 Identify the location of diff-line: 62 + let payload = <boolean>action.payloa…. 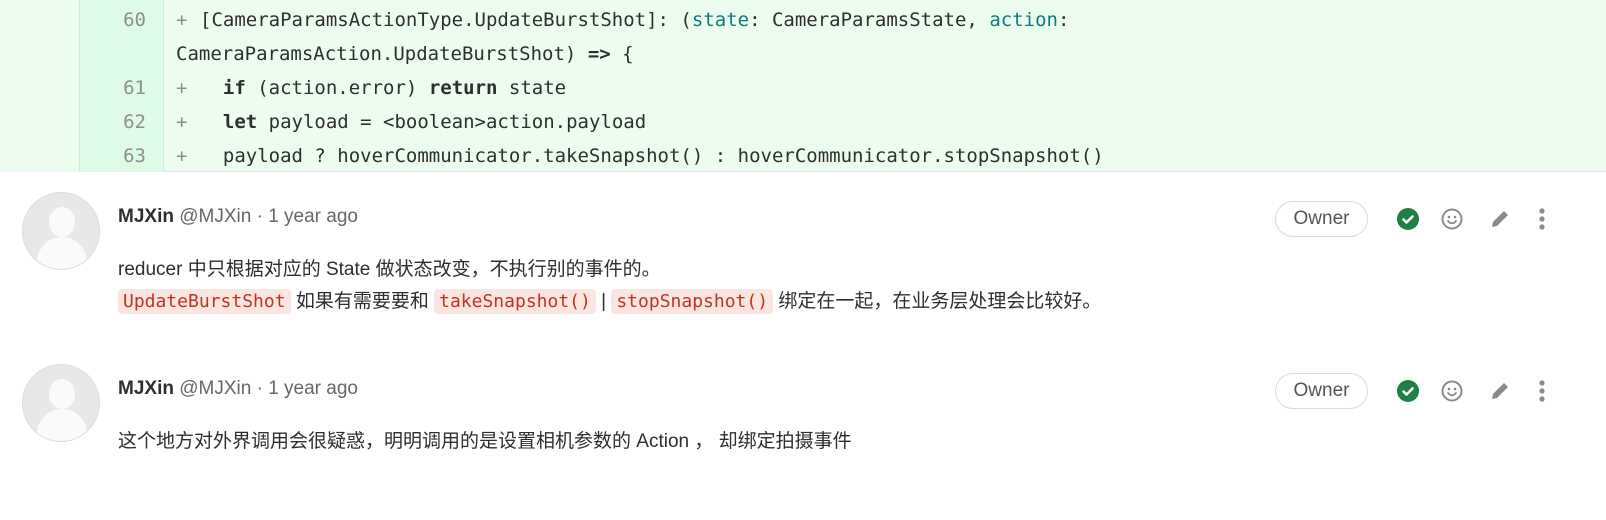
(803, 122).